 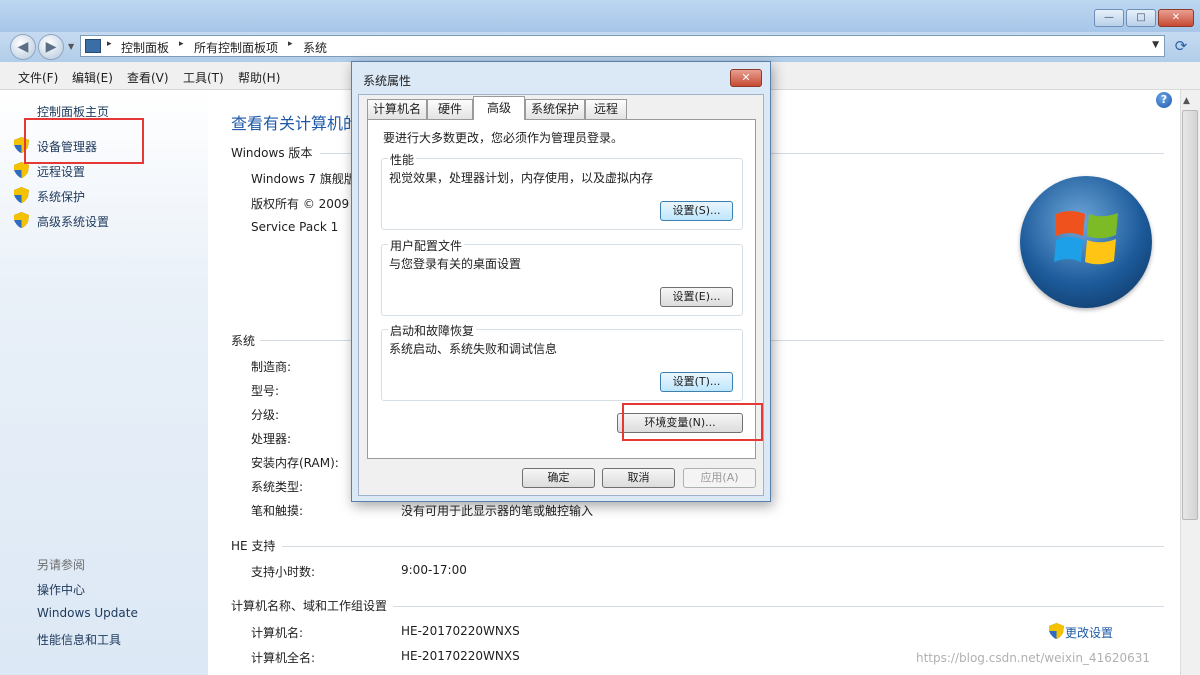 I want to click on window-titlebar, so click(x=600, y=16).